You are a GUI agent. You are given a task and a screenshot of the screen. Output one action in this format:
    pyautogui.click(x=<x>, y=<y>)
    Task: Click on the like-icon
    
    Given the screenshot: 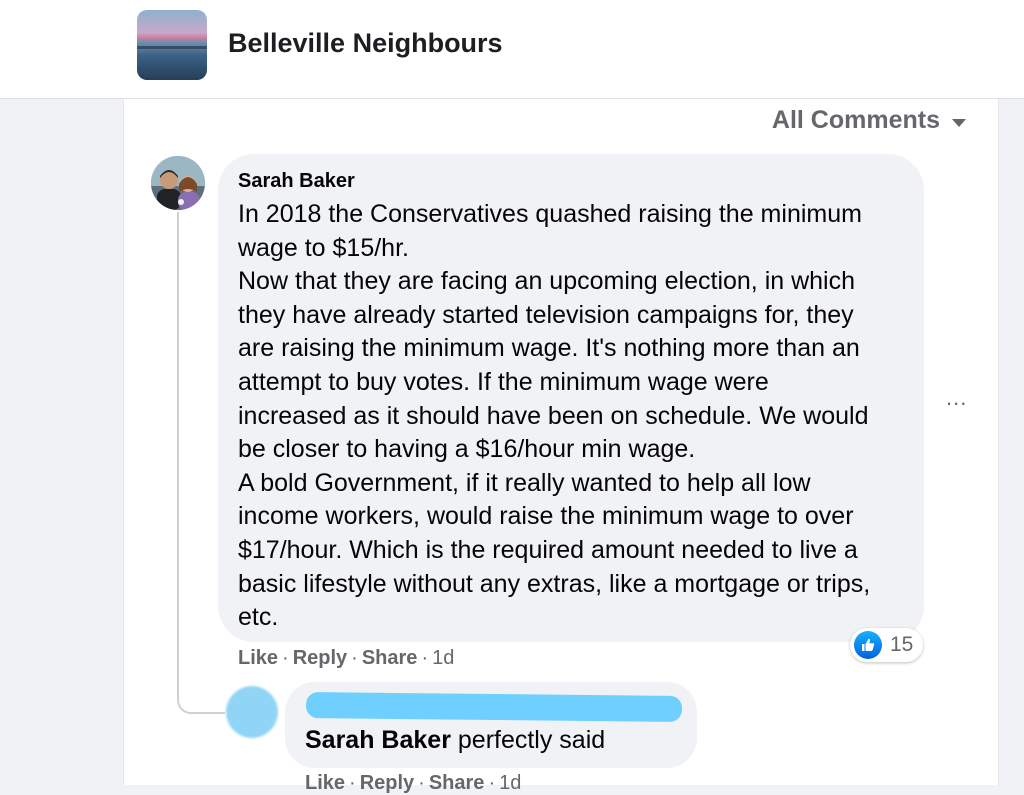 What is the action you would take?
    pyautogui.click(x=868, y=645)
    